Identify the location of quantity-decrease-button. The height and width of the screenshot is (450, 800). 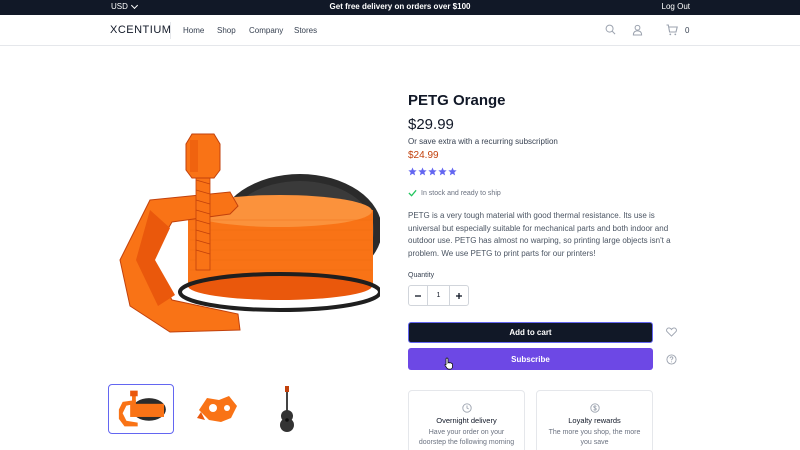
(418, 295).